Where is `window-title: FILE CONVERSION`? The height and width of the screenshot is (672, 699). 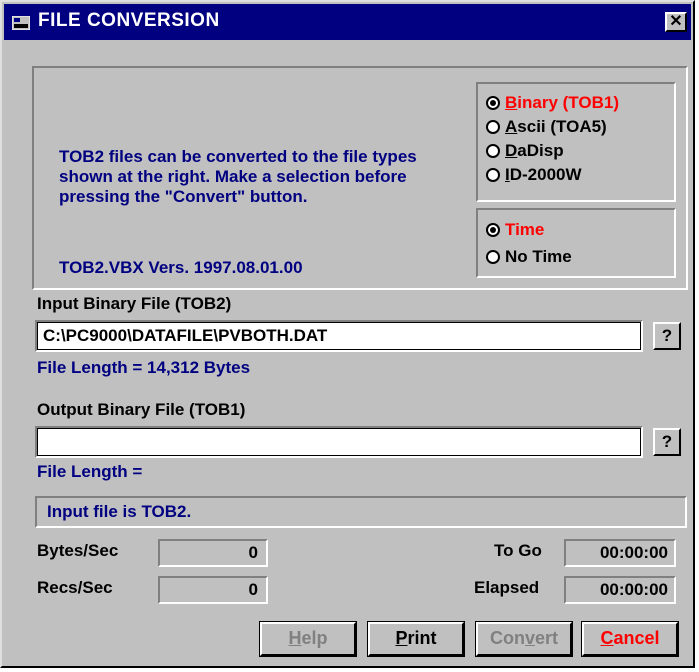
window-title: FILE CONVERSION is located at coordinates (129, 20).